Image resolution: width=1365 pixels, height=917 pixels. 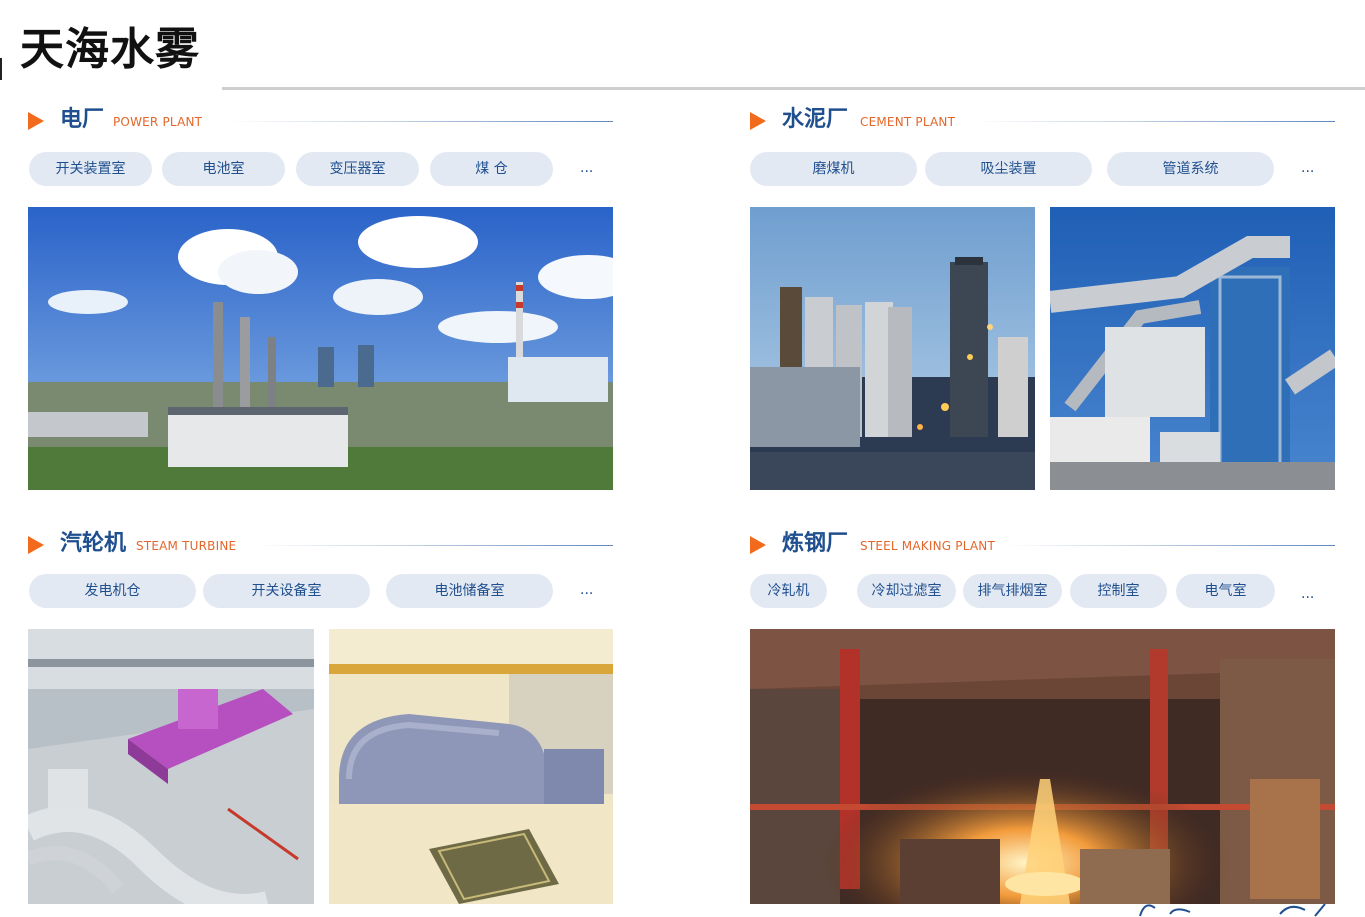 I want to click on tag-coal-bunker: 煤 仓, so click(x=491, y=169).